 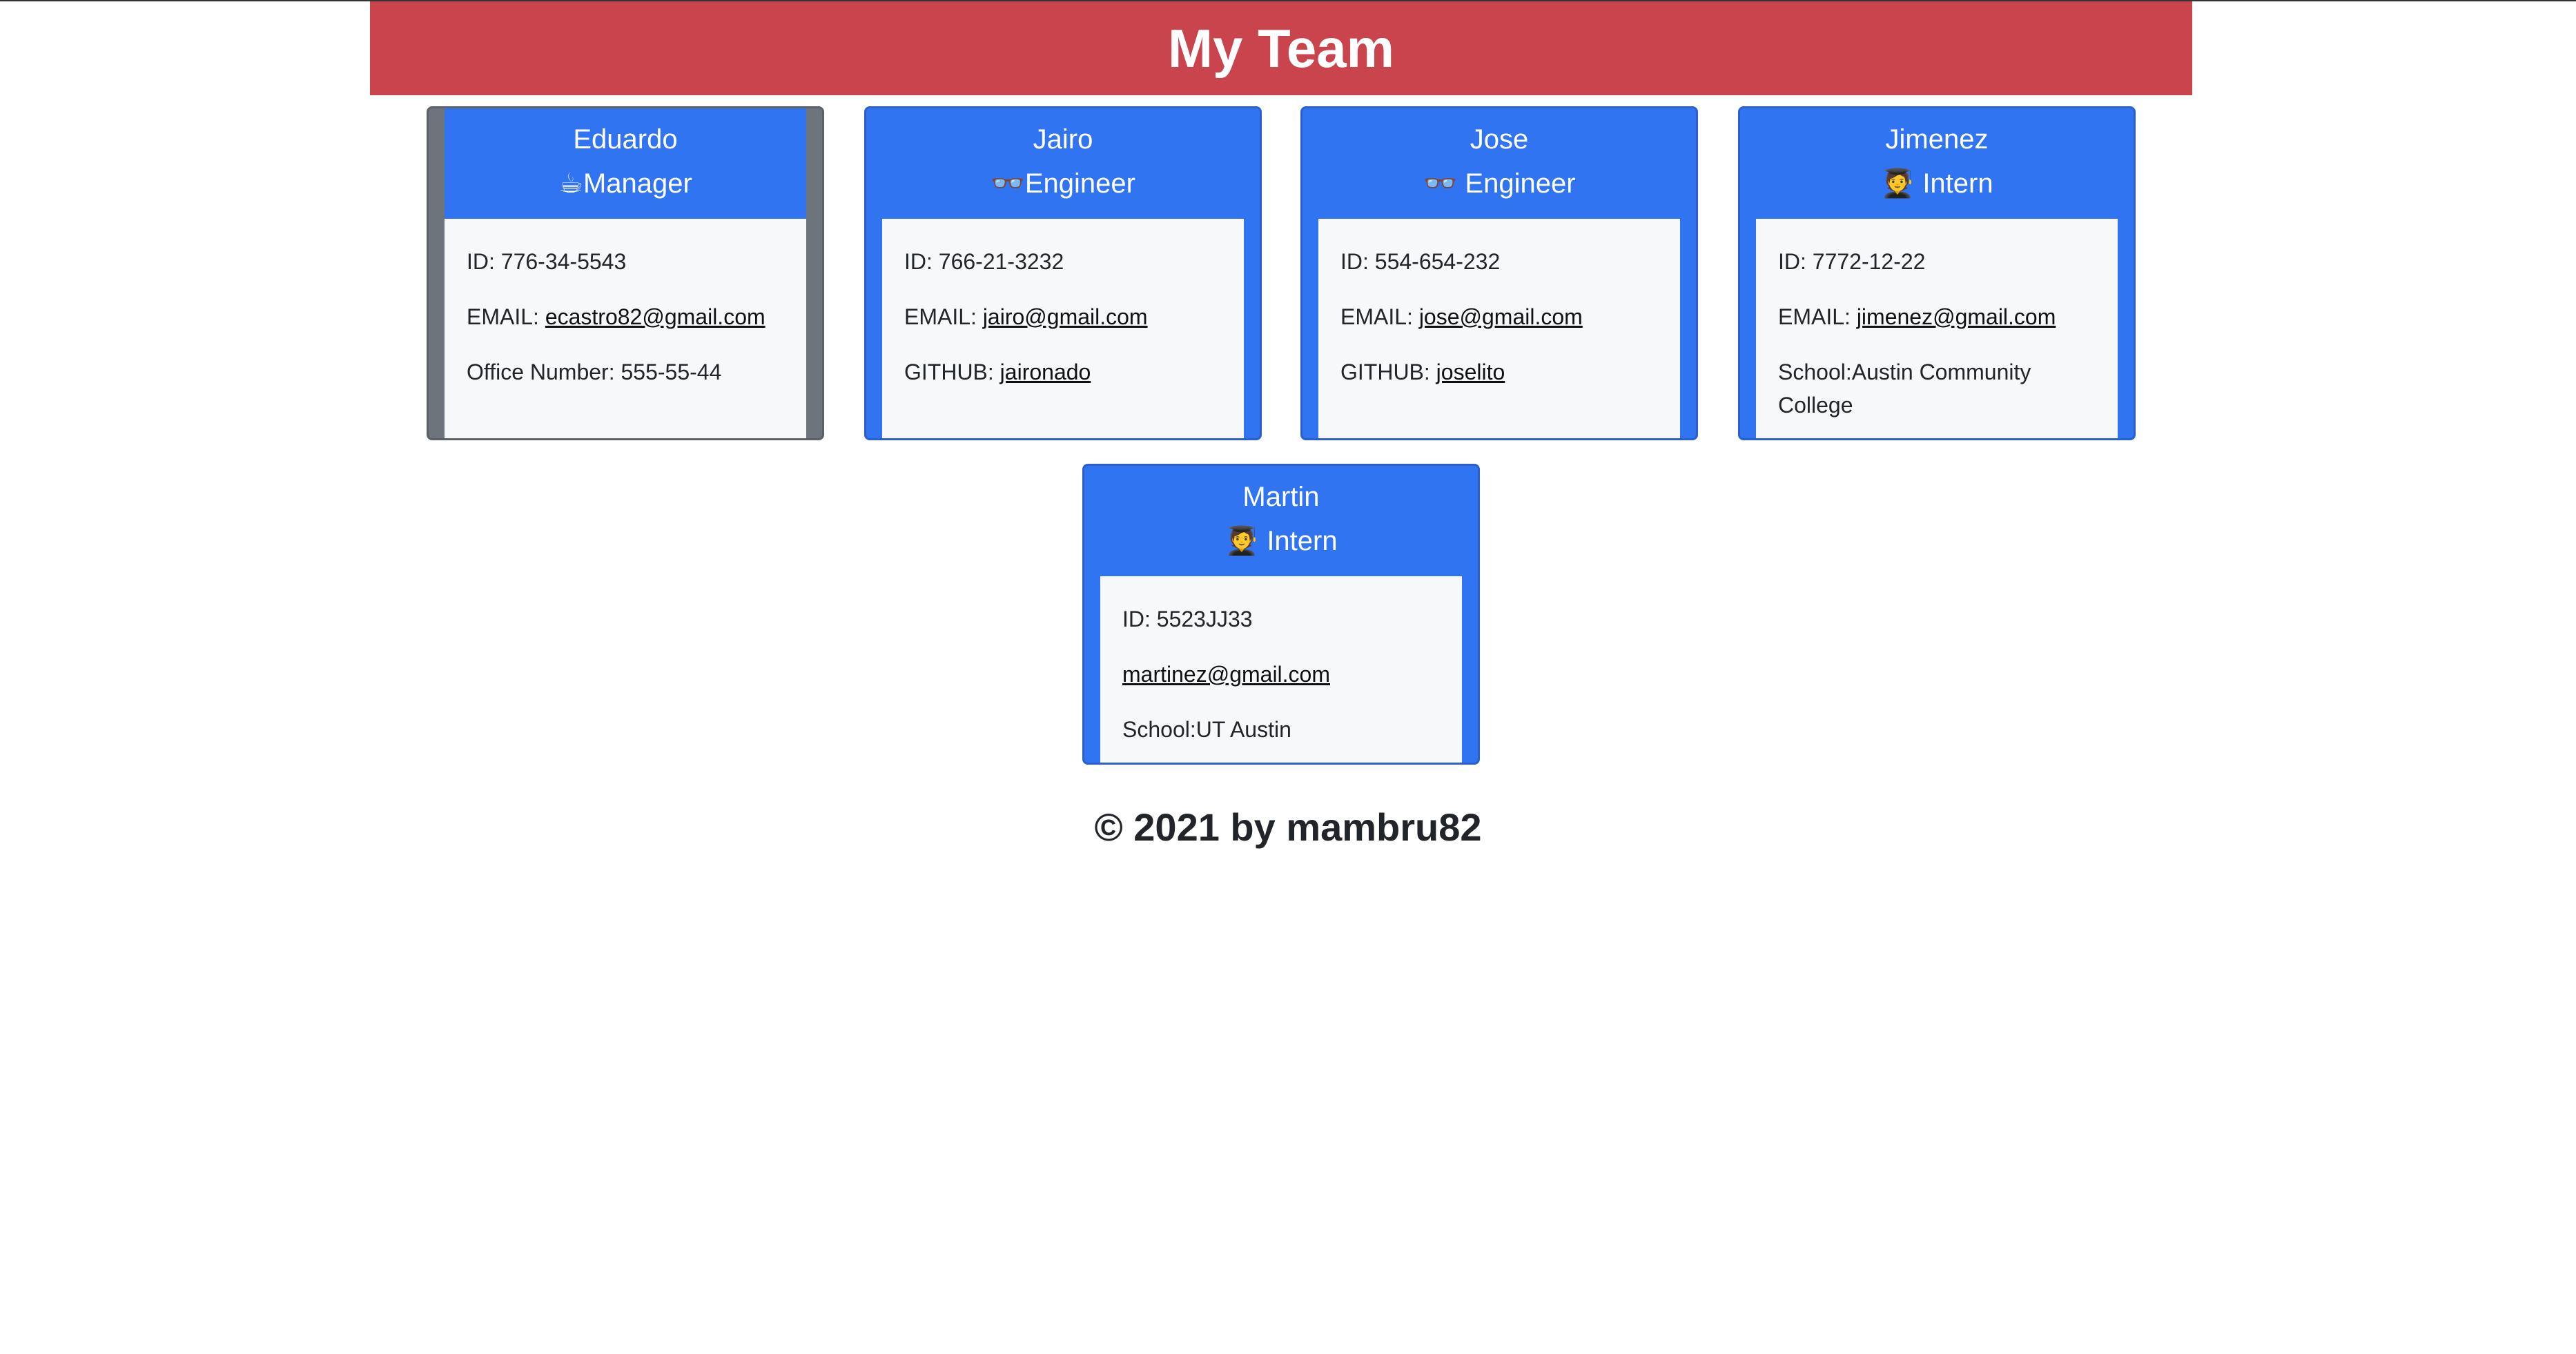 I want to click on employee-name: Jimenez, so click(x=1937, y=139).